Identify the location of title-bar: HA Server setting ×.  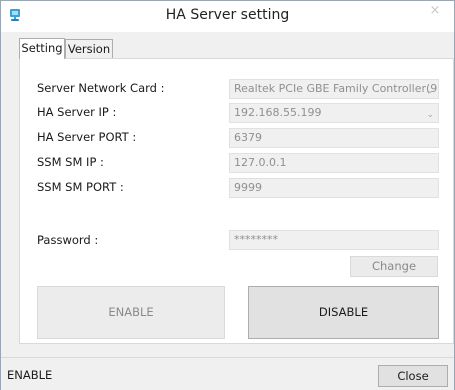
(227, 16).